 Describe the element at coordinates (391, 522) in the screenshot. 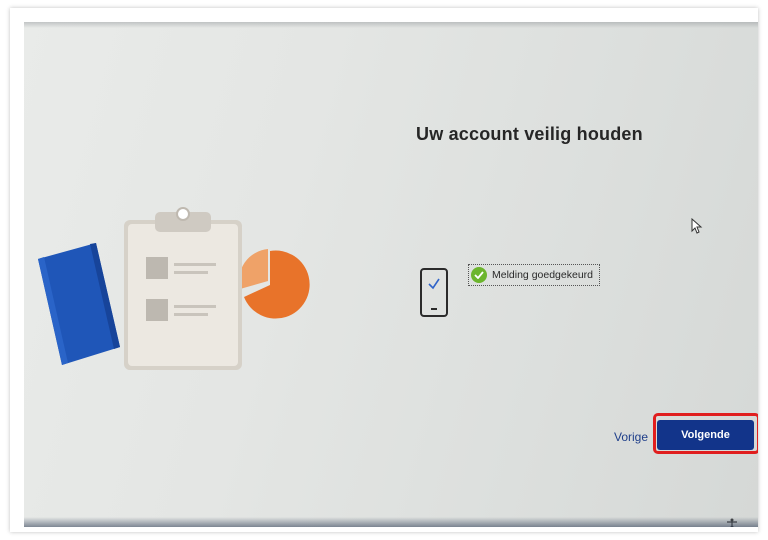

I see `screen-bottom-edge` at that location.